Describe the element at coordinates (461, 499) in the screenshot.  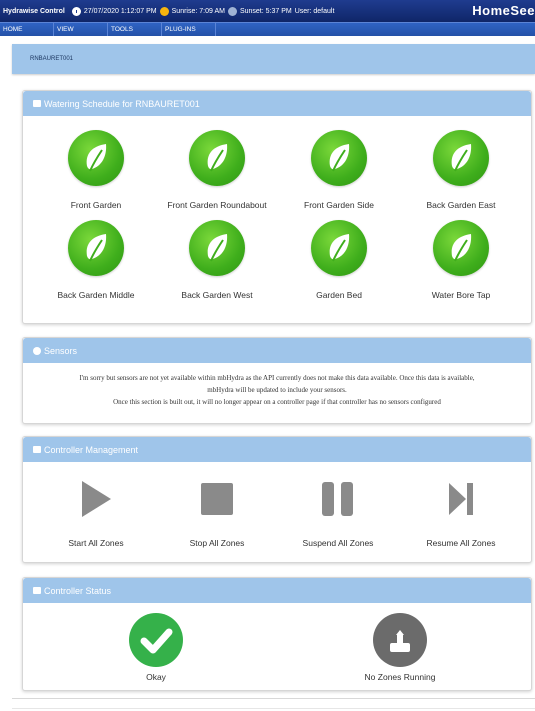
I see `skip-forward-icon` at that location.